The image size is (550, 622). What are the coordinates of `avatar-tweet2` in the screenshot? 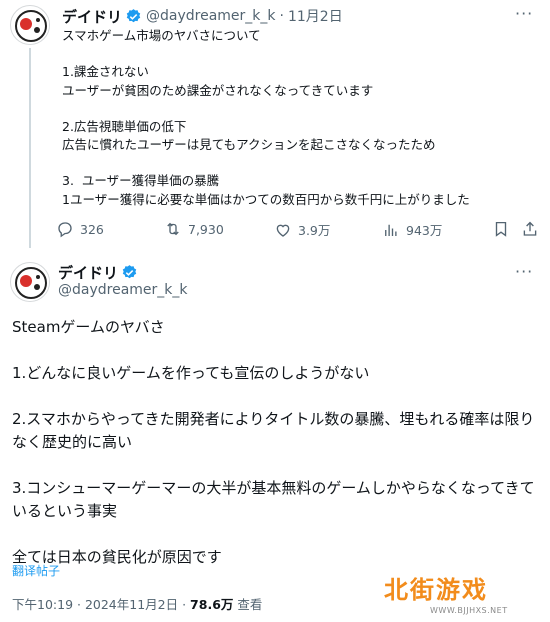 It's located at (30, 282).